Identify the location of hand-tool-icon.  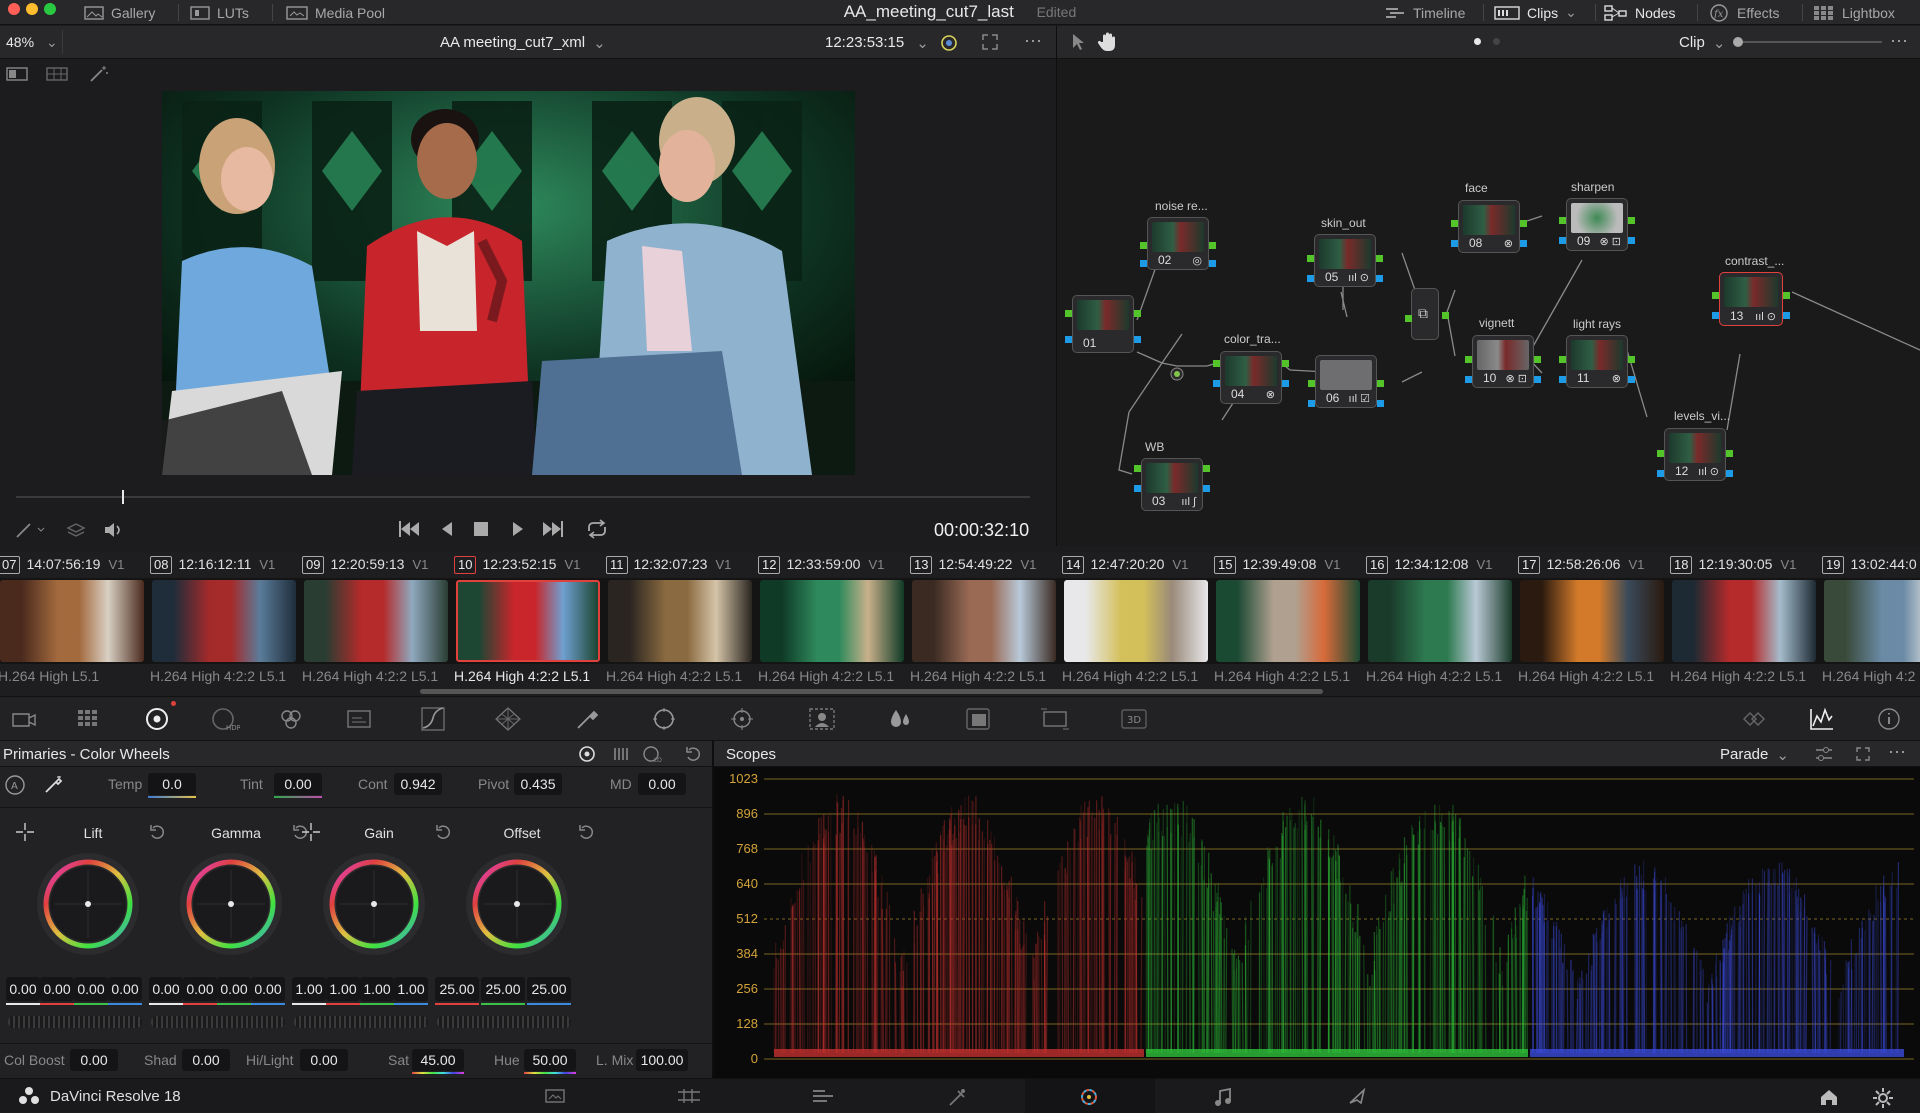
(1108, 42).